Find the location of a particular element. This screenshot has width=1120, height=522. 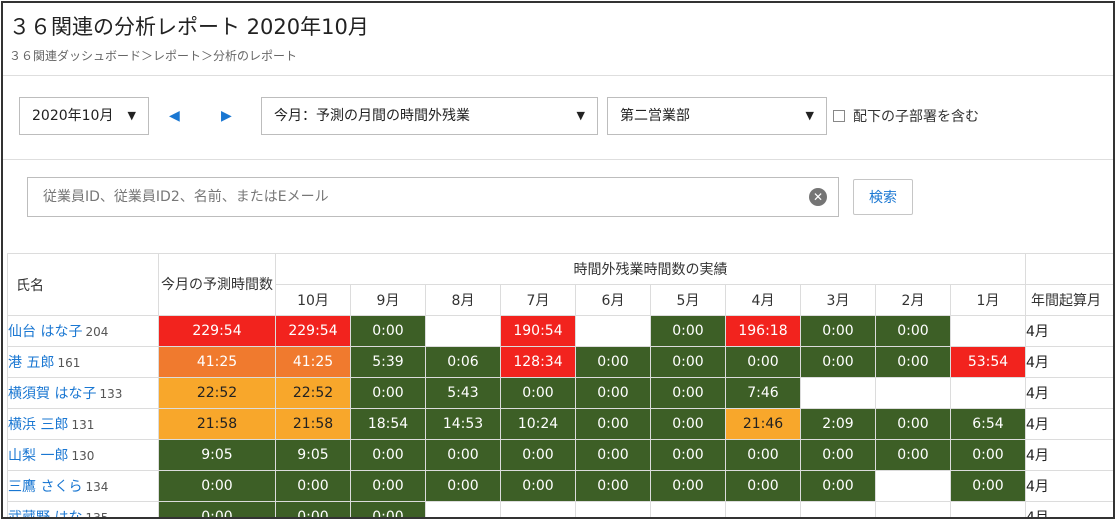

divider is located at coordinates (558, 75).